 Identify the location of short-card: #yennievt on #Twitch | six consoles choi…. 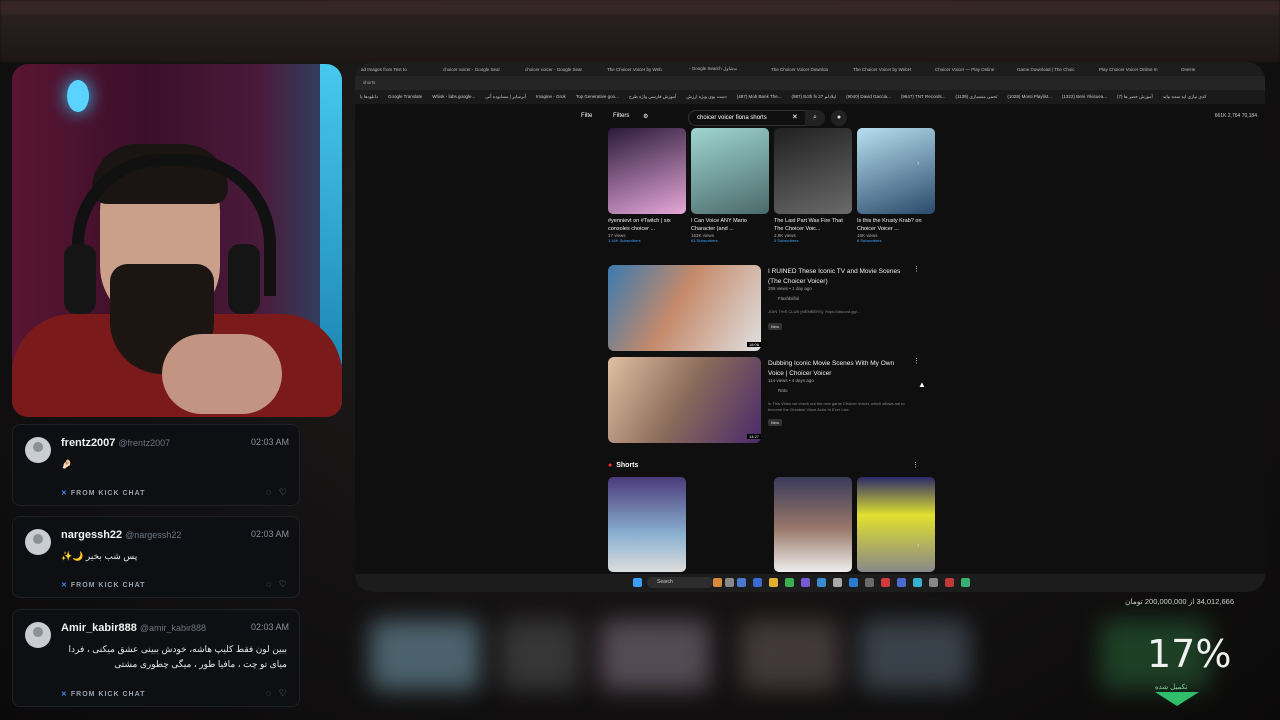
(647, 185).